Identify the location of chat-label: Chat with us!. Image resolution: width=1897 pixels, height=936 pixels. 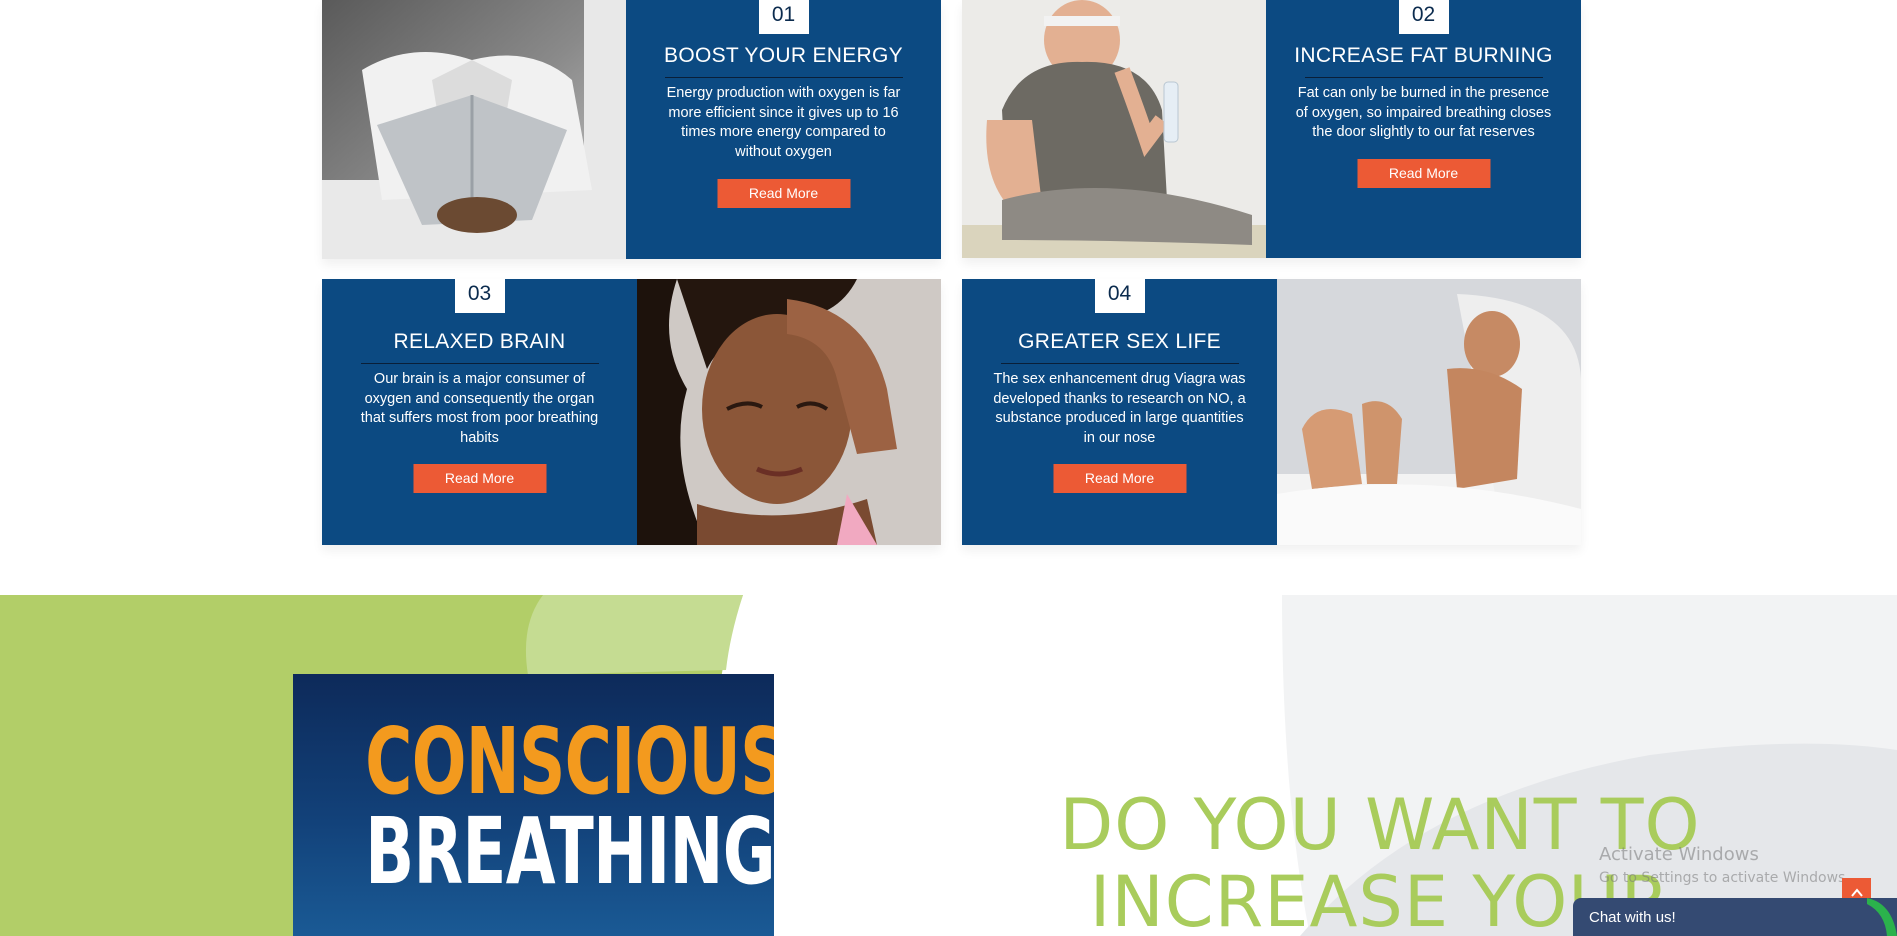
(1632, 917).